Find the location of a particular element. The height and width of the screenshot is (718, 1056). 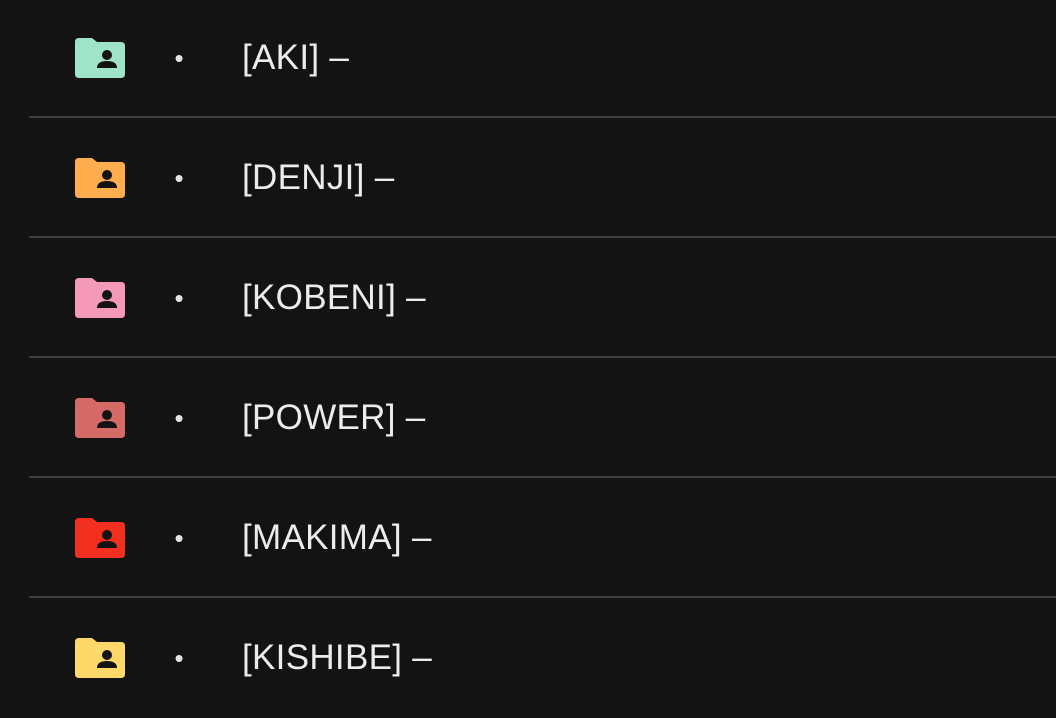

list-item-label: [AKI] – is located at coordinates (296, 57).